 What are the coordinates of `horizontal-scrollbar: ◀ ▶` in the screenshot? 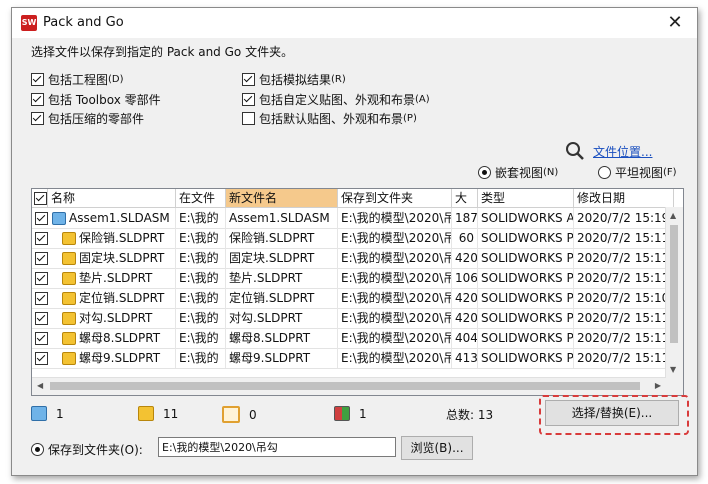 It's located at (349, 386).